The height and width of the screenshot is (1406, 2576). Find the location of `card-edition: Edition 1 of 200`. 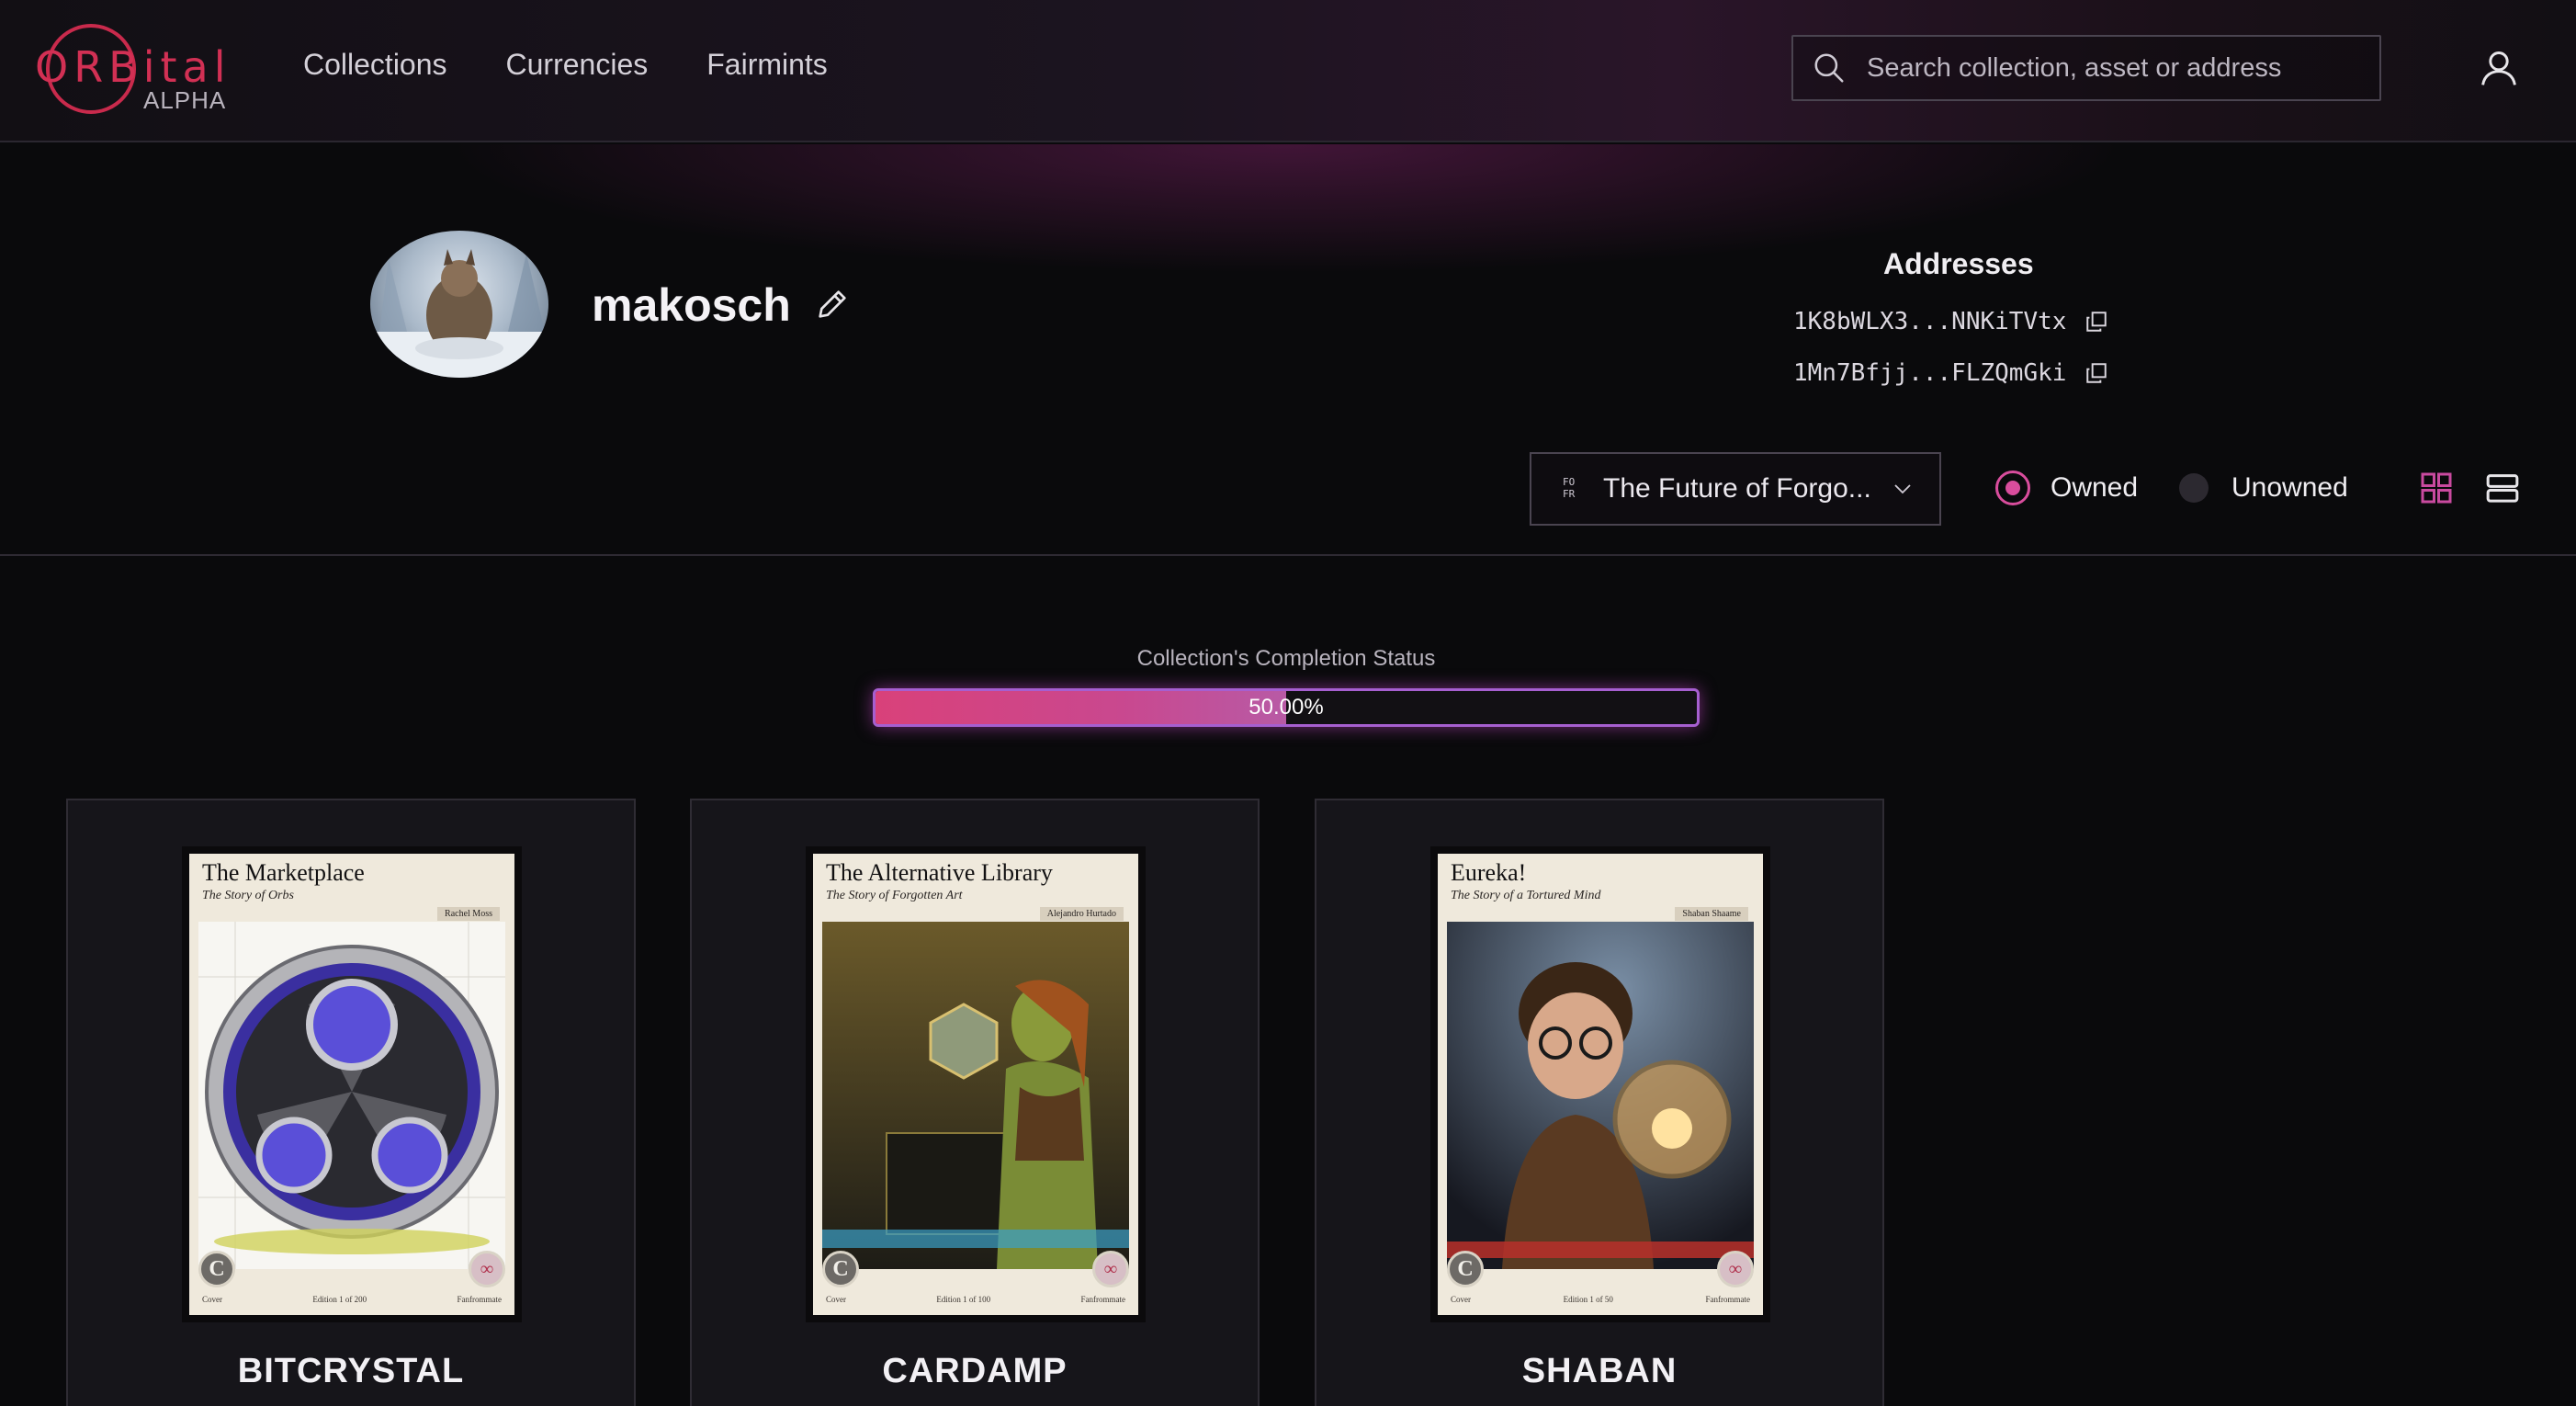

card-edition: Edition 1 of 200 is located at coordinates (339, 1299).